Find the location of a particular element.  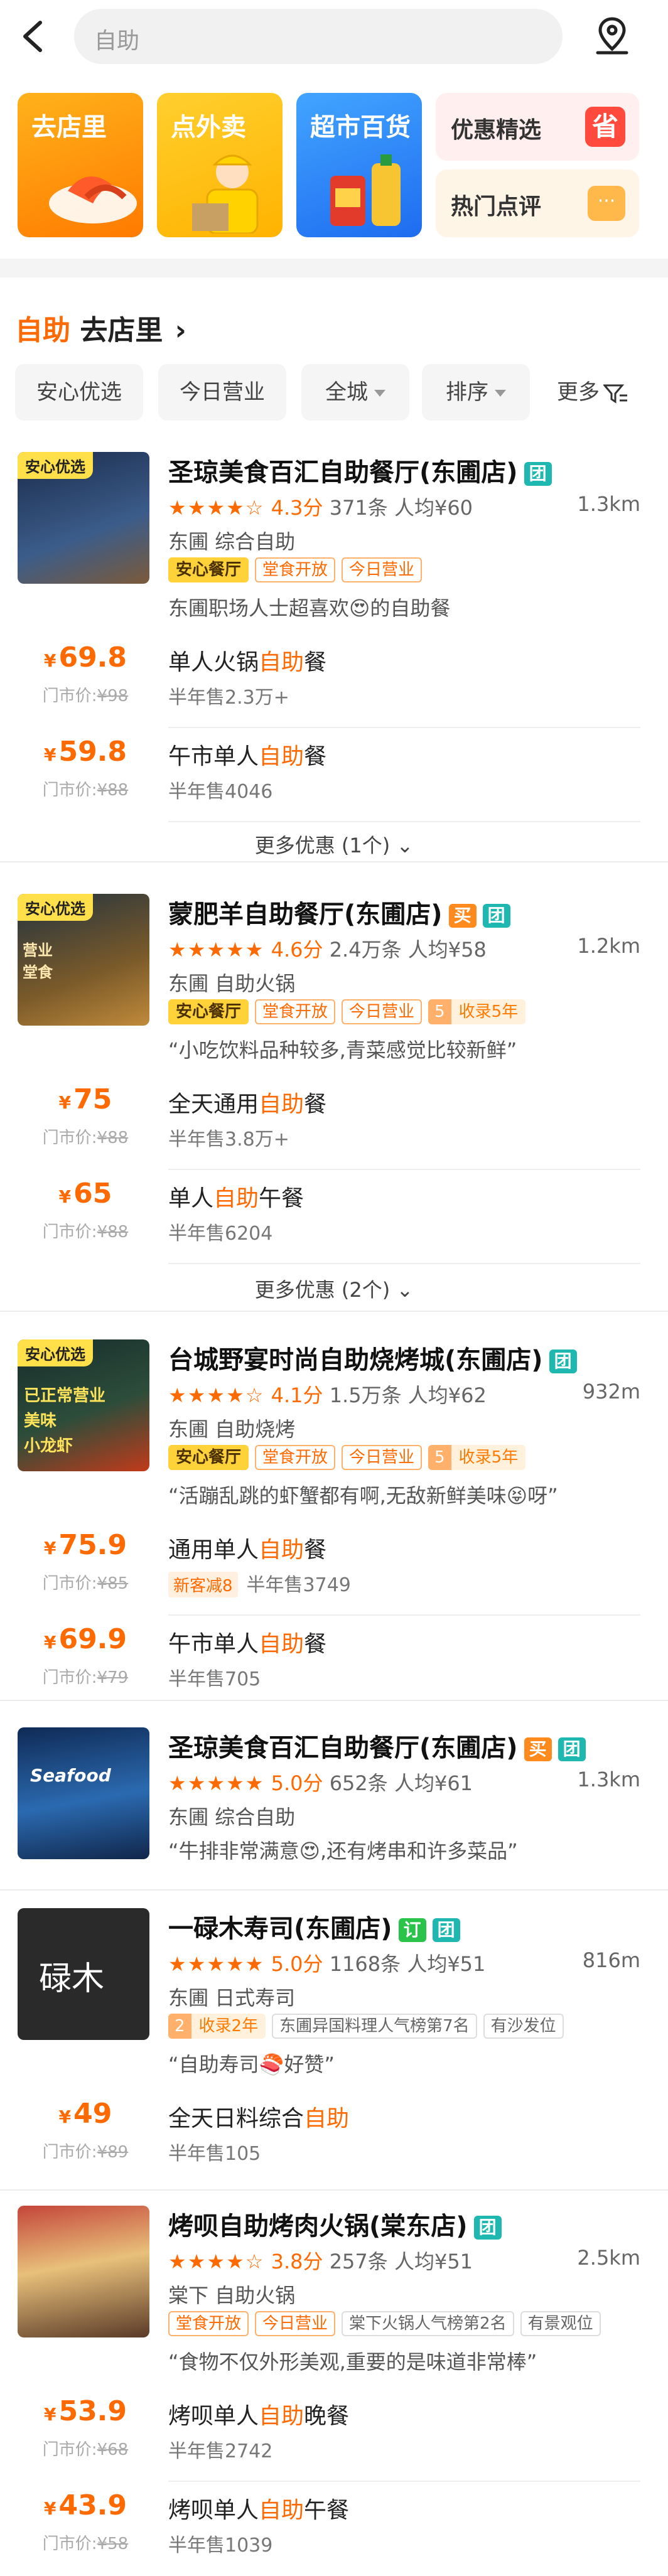

area-category: 东圃 日式寿司 is located at coordinates (232, 1998).